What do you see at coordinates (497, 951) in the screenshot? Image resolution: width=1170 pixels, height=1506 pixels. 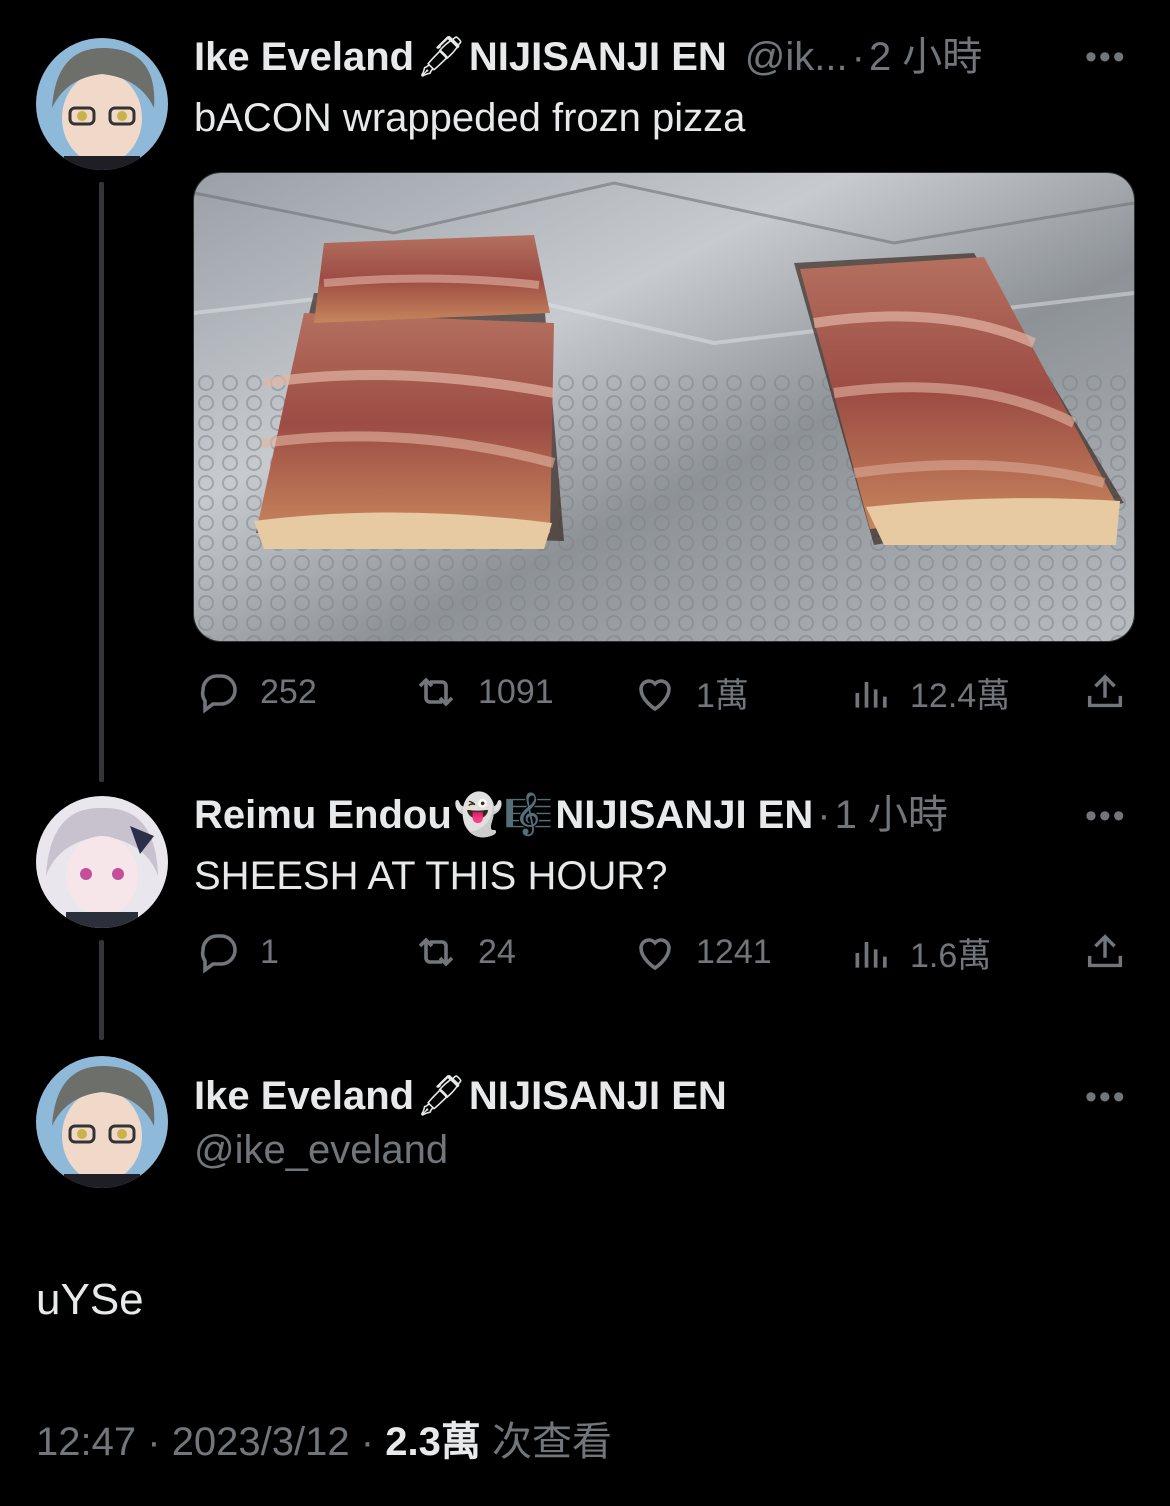 I see `repost-count: 24` at bounding box center [497, 951].